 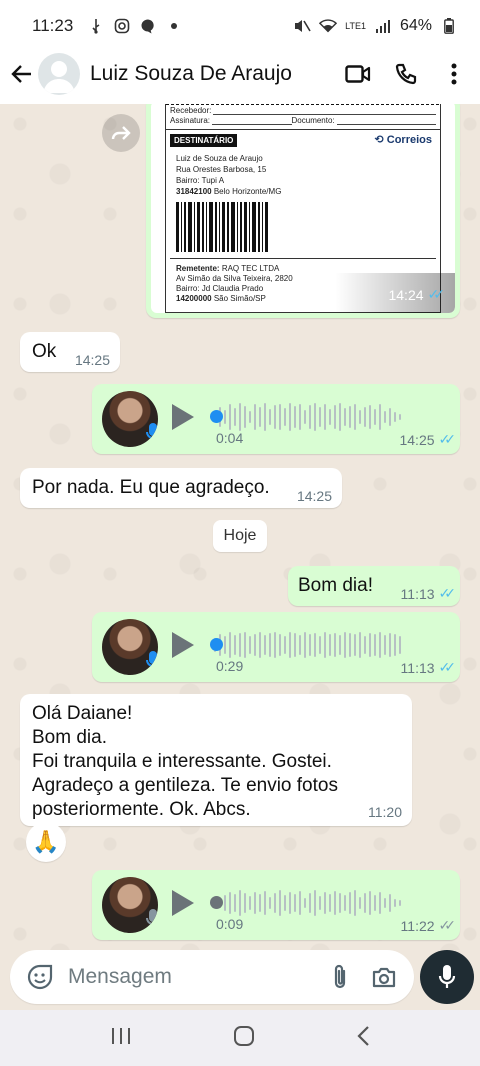 What do you see at coordinates (415, 25) in the screenshot?
I see `battery-percent: 64%` at bounding box center [415, 25].